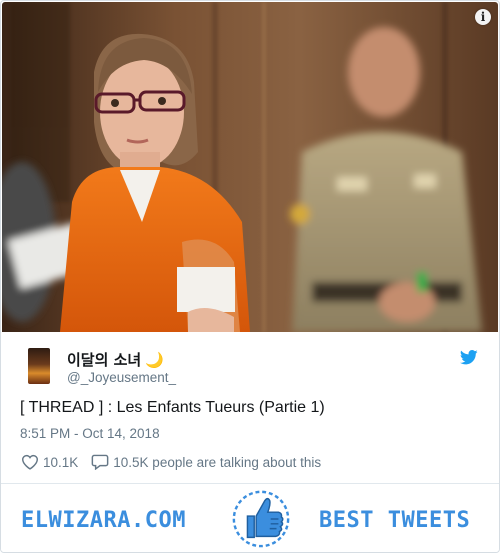 Image resolution: width=500 pixels, height=555 pixels. I want to click on footer-banner: ELWIZARA.COM BEST TWEETS, so click(250, 518).